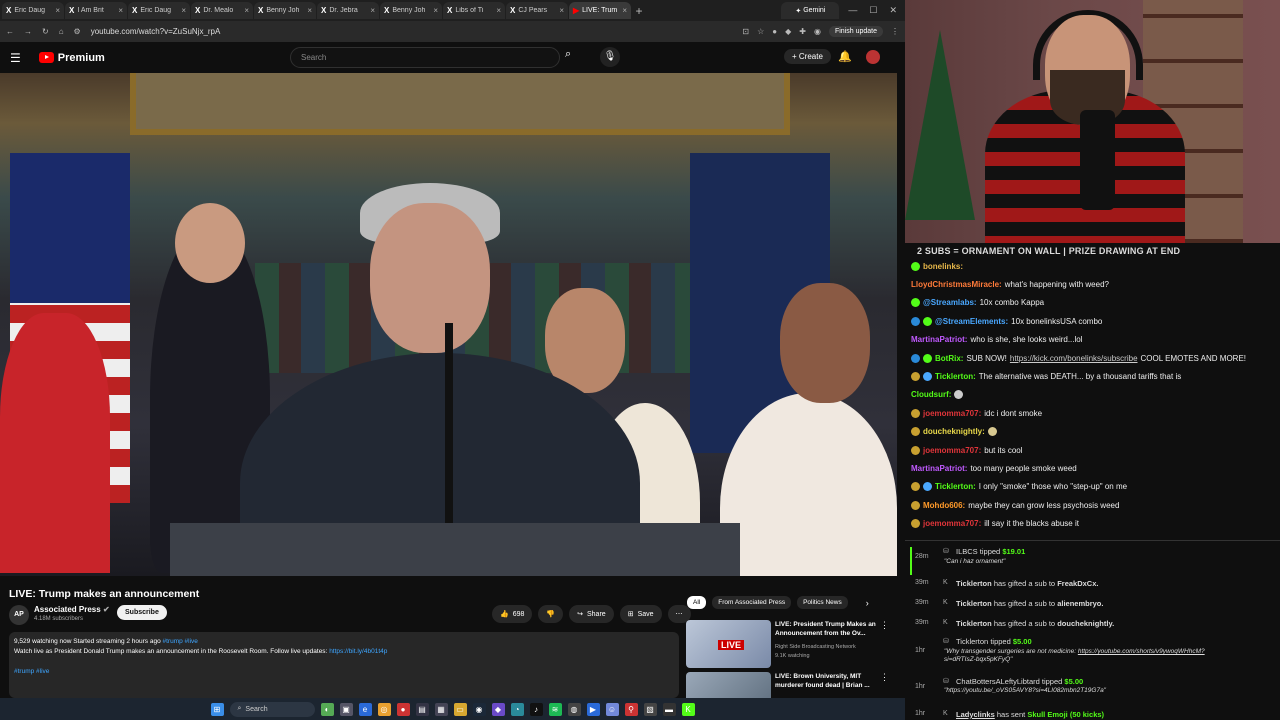  What do you see at coordinates (867, 603) in the screenshot?
I see `chevron-right-icon: ›` at bounding box center [867, 603].